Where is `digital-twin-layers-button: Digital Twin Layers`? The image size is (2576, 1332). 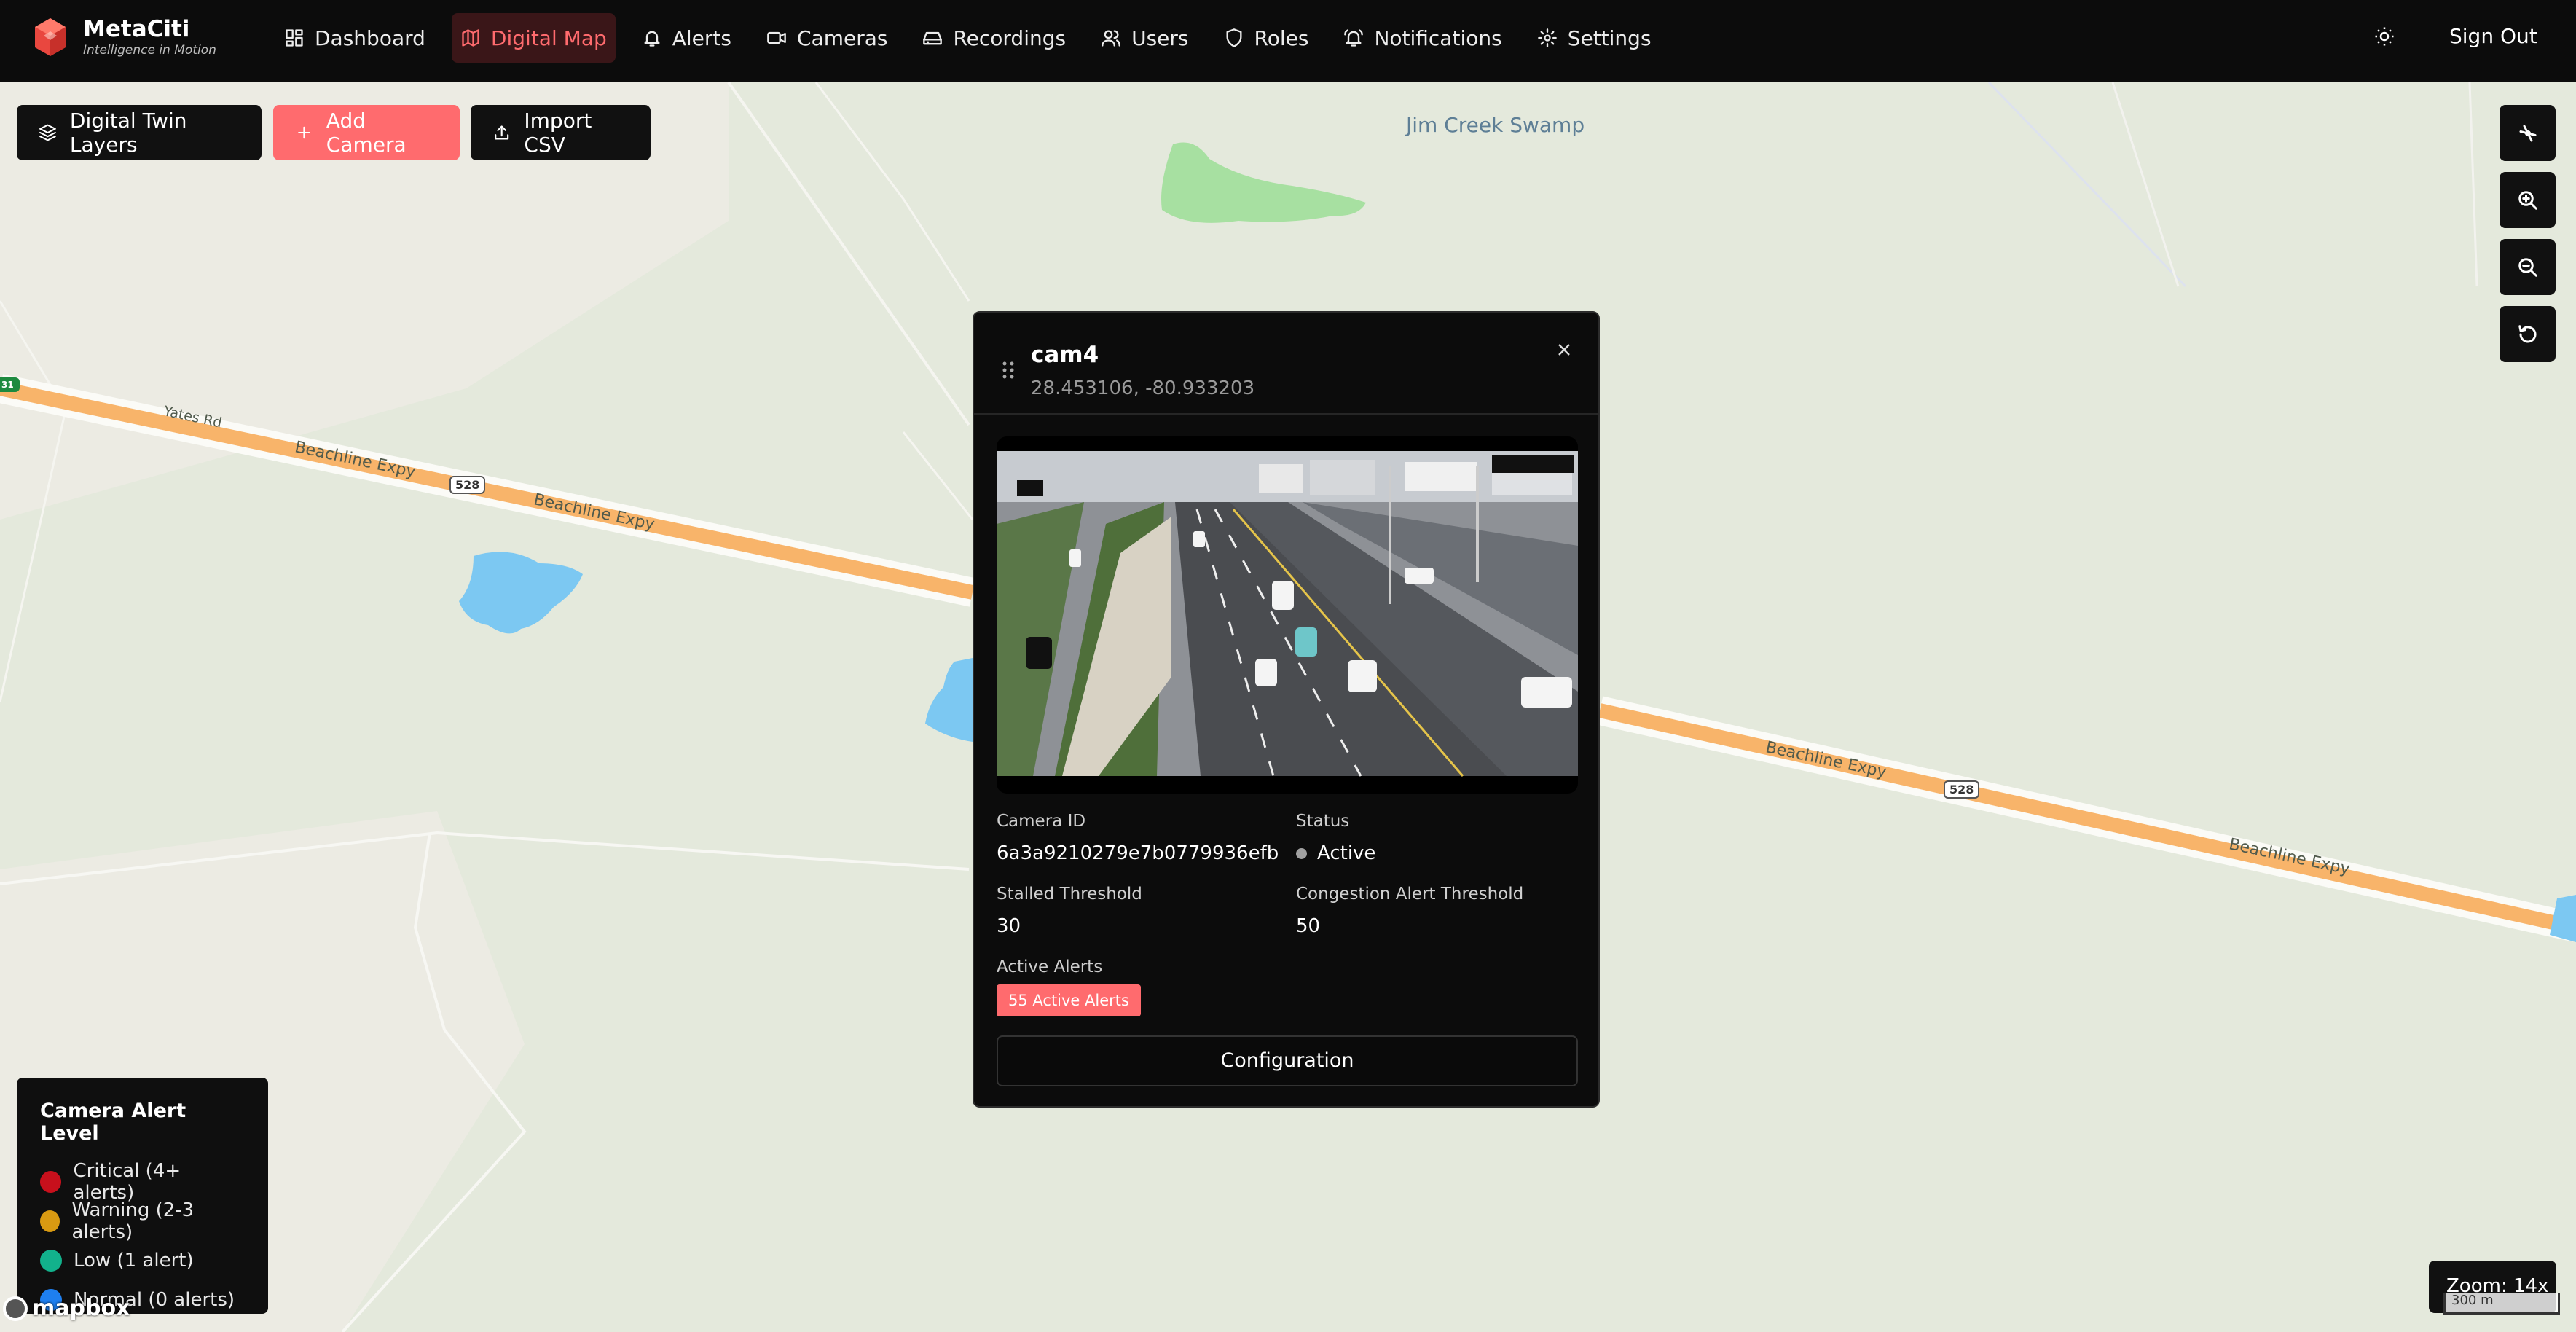
digital-twin-layers-button: Digital Twin Layers is located at coordinates (139, 132).